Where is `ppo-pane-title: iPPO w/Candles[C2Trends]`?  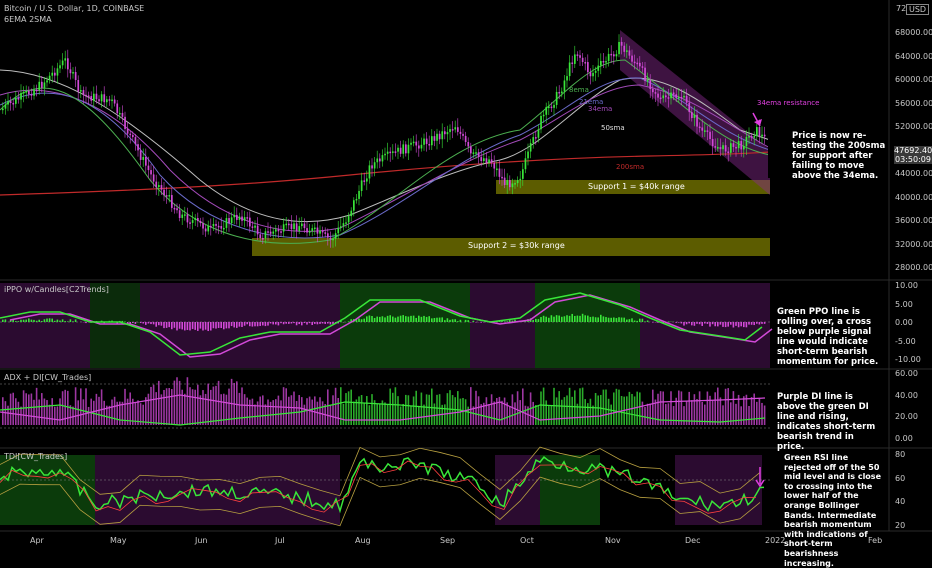
ppo-pane-title: iPPO w/Candles[C2Trends] is located at coordinates (56, 289).